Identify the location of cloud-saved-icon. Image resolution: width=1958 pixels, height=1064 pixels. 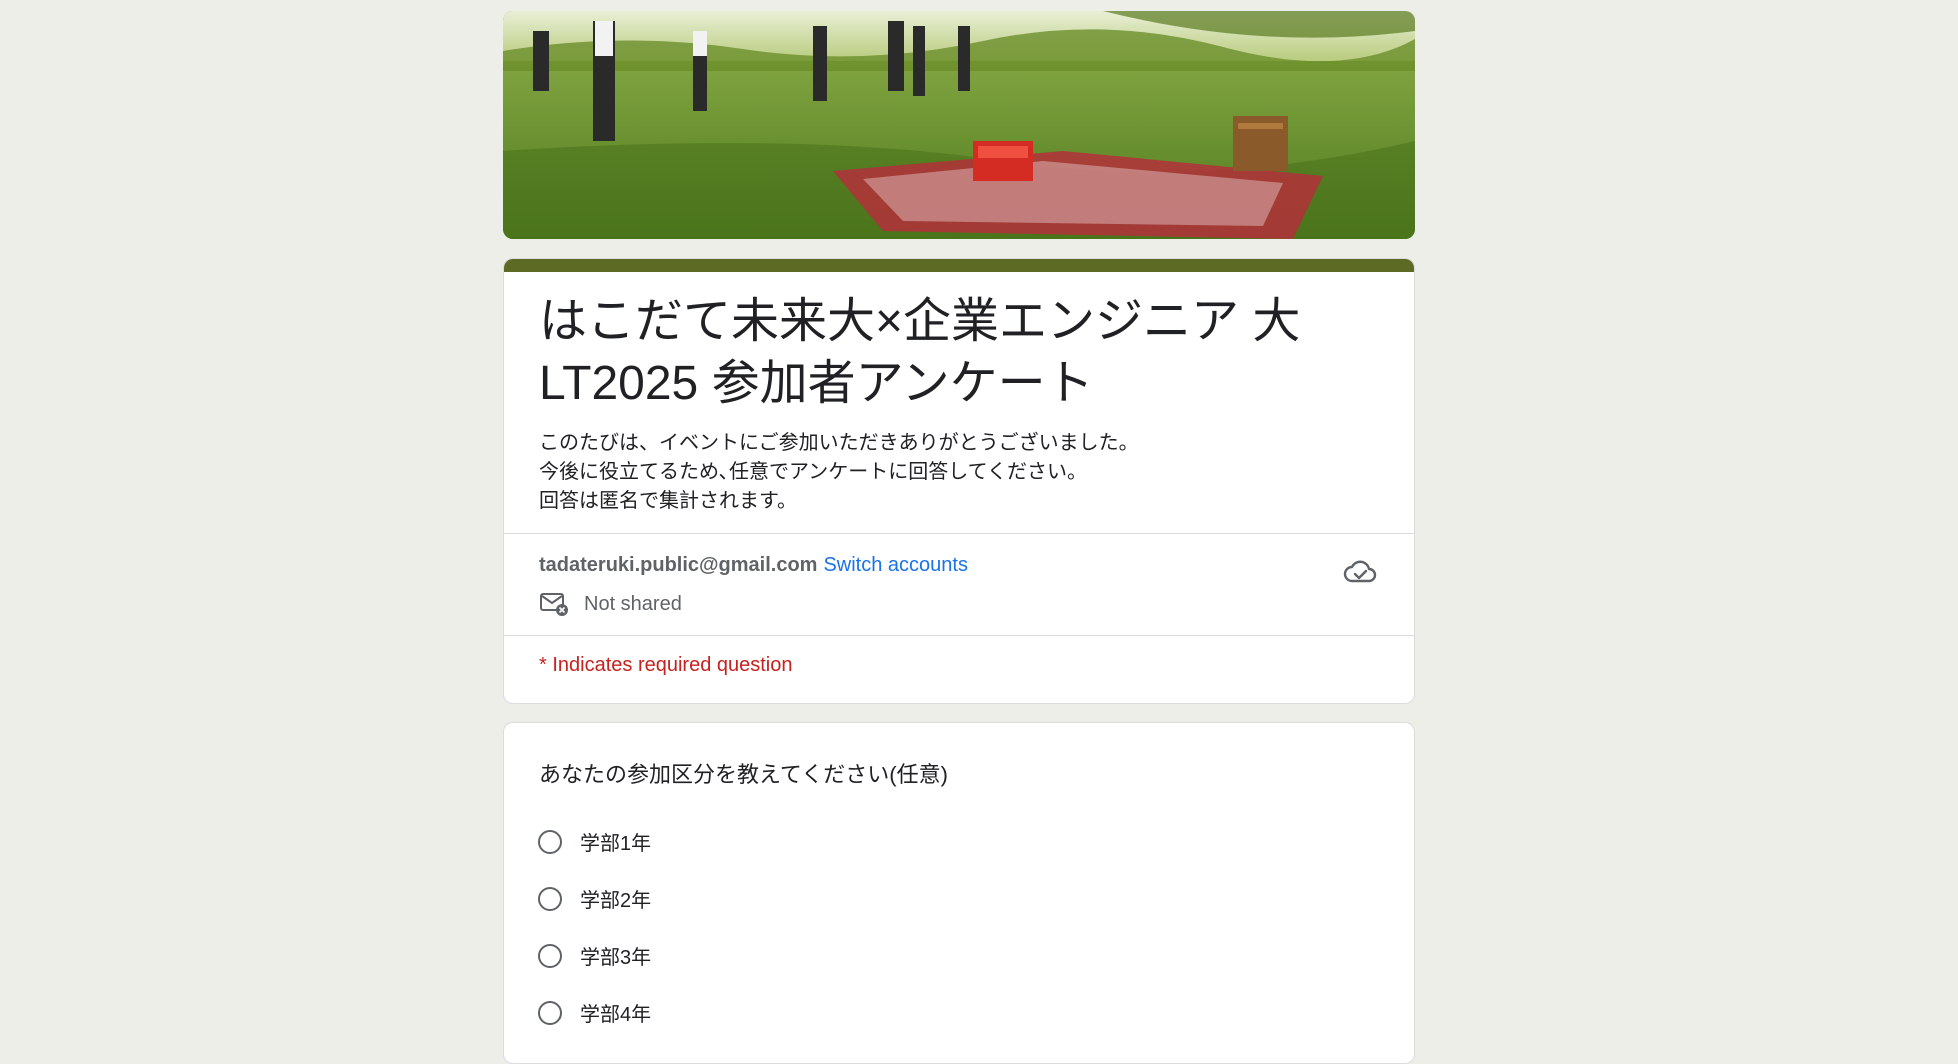
(1360, 571).